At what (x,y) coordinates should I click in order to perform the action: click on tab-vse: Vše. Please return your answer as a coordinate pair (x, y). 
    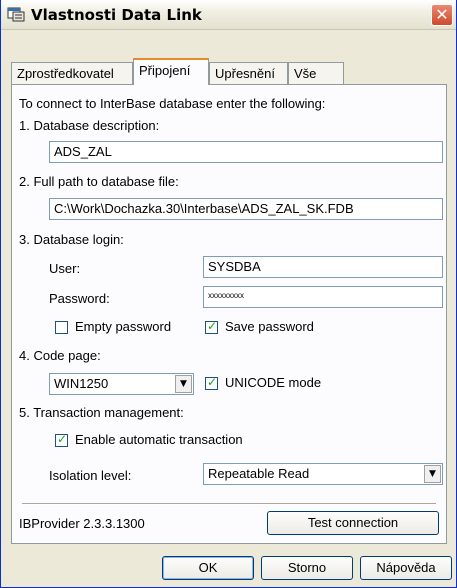
    Looking at the image, I should click on (316, 73).